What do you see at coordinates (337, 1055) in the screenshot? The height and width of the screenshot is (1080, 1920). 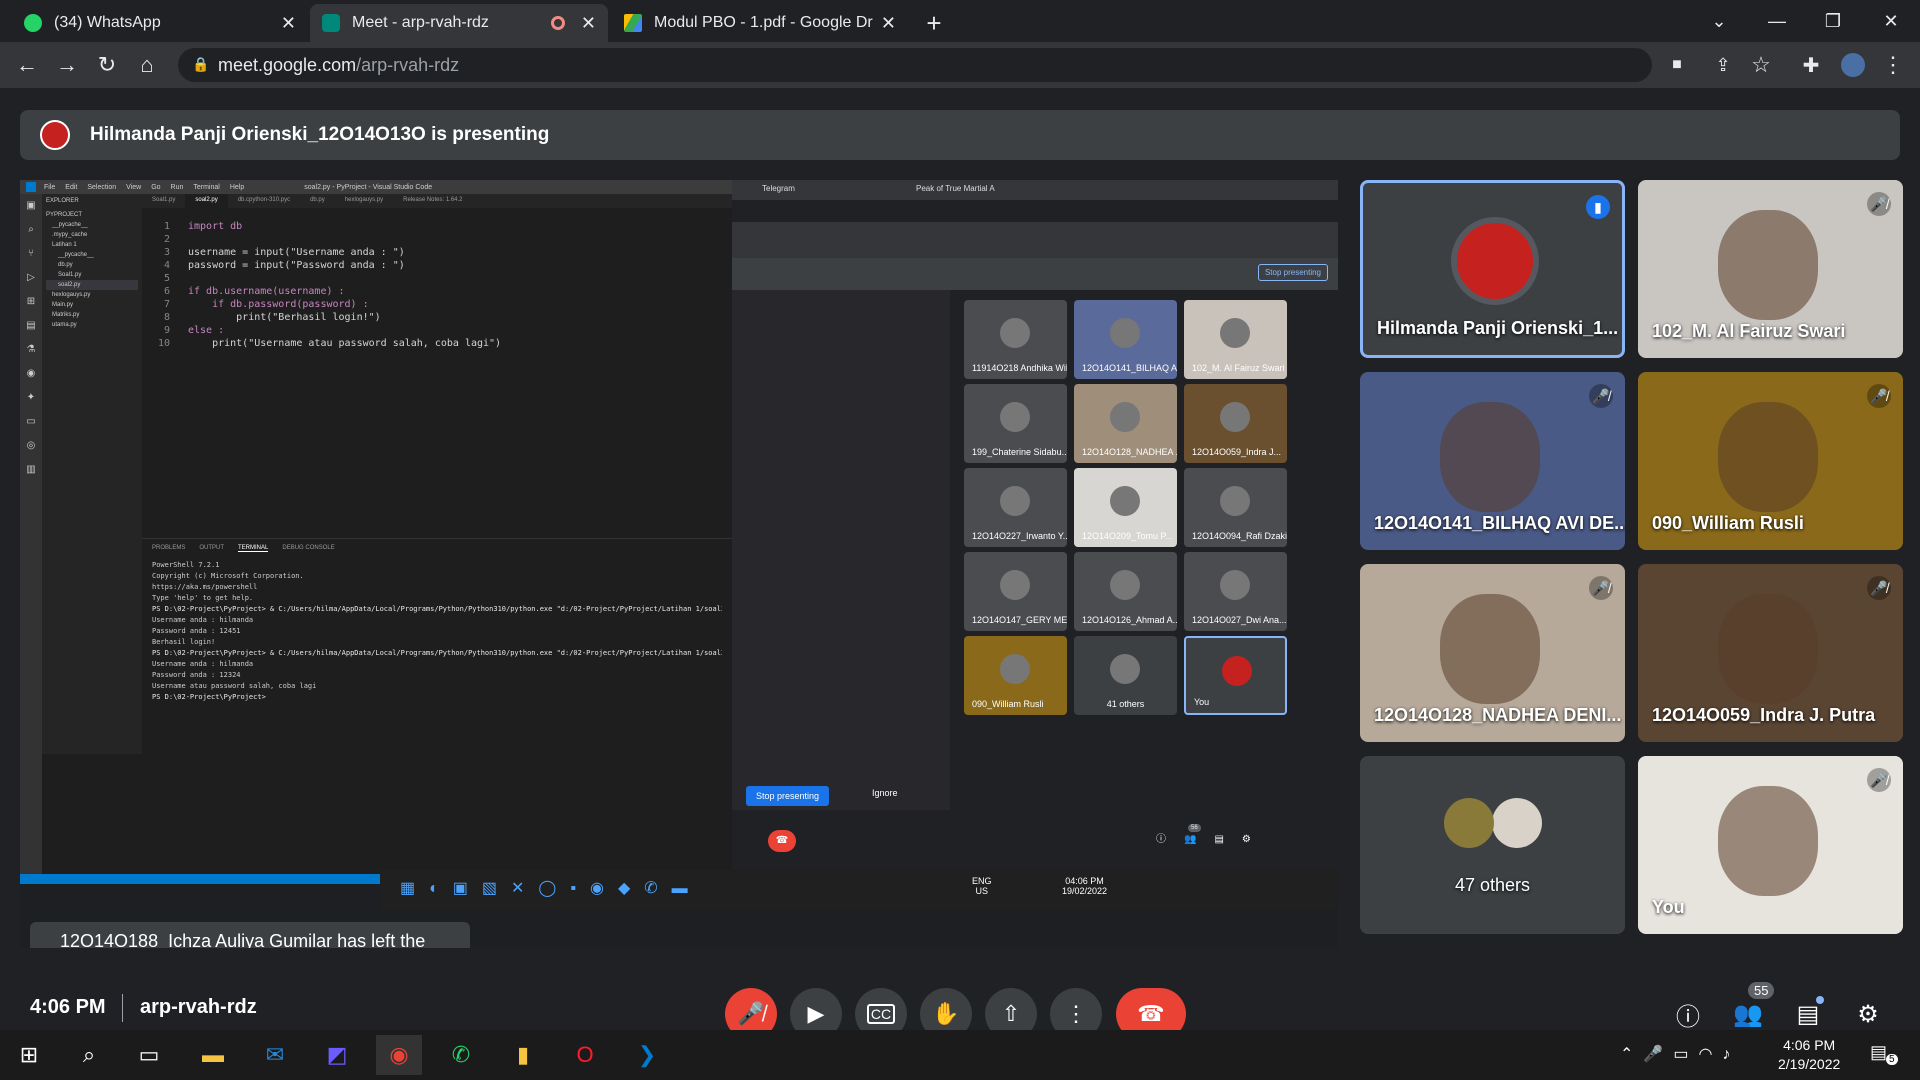 I see `app-icon: ◩` at bounding box center [337, 1055].